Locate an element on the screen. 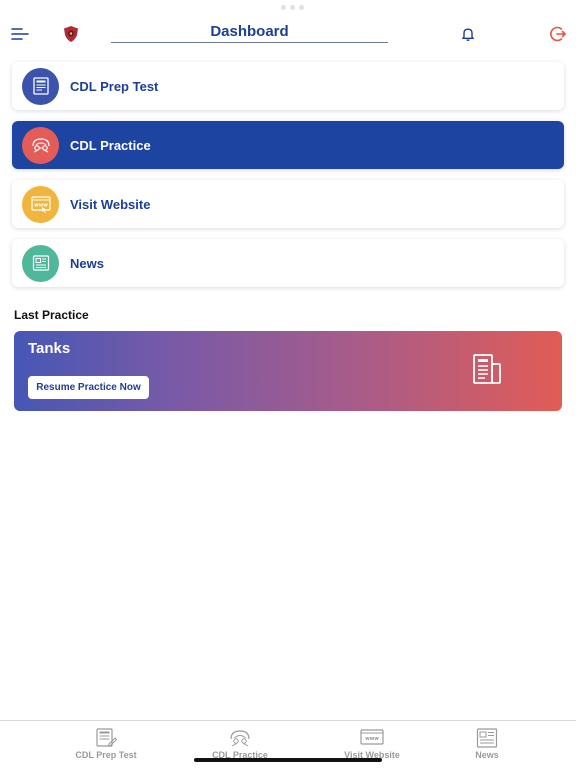 This screenshot has height=768, width=576. practice-tab-icon is located at coordinates (240, 738).